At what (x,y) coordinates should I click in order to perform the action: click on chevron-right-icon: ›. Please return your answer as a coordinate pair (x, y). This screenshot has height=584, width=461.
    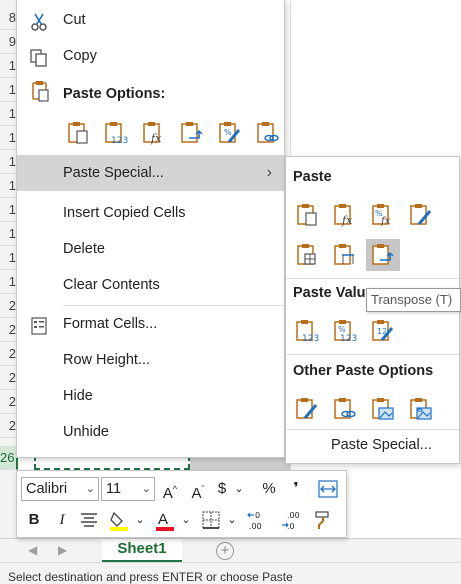
    Looking at the image, I should click on (269, 172).